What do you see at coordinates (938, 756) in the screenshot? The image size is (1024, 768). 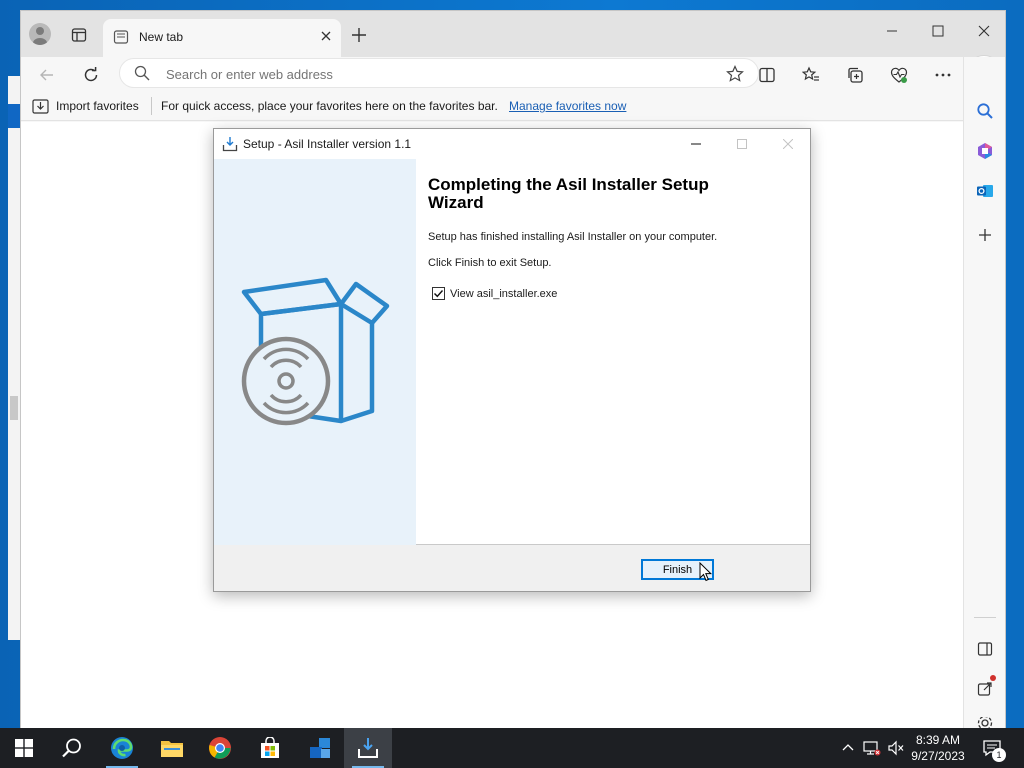 I see `clock-date: 9/27/2023` at bounding box center [938, 756].